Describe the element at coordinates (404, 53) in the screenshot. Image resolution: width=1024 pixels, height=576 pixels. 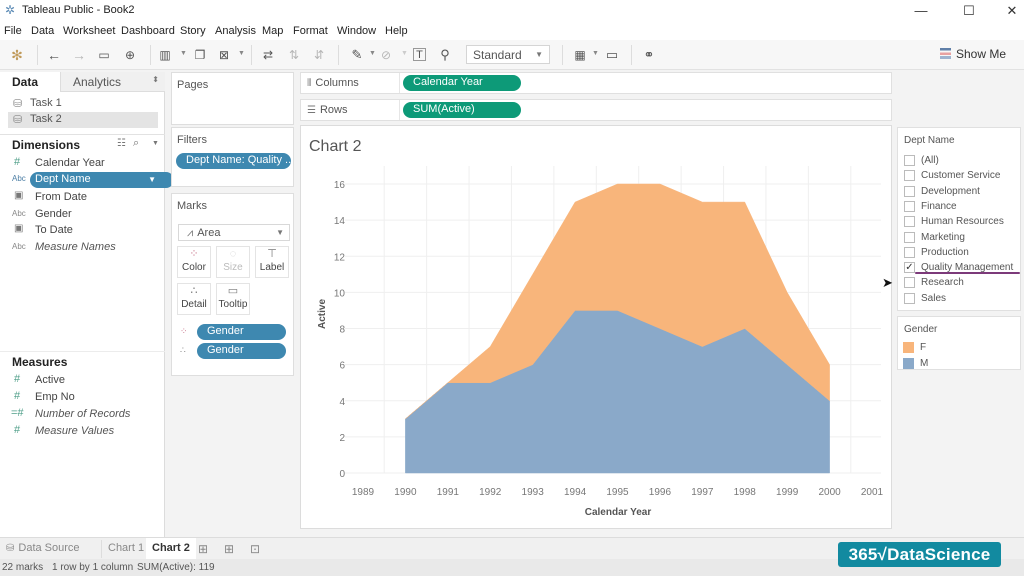
I see `group-dropdown: ▼` at that location.